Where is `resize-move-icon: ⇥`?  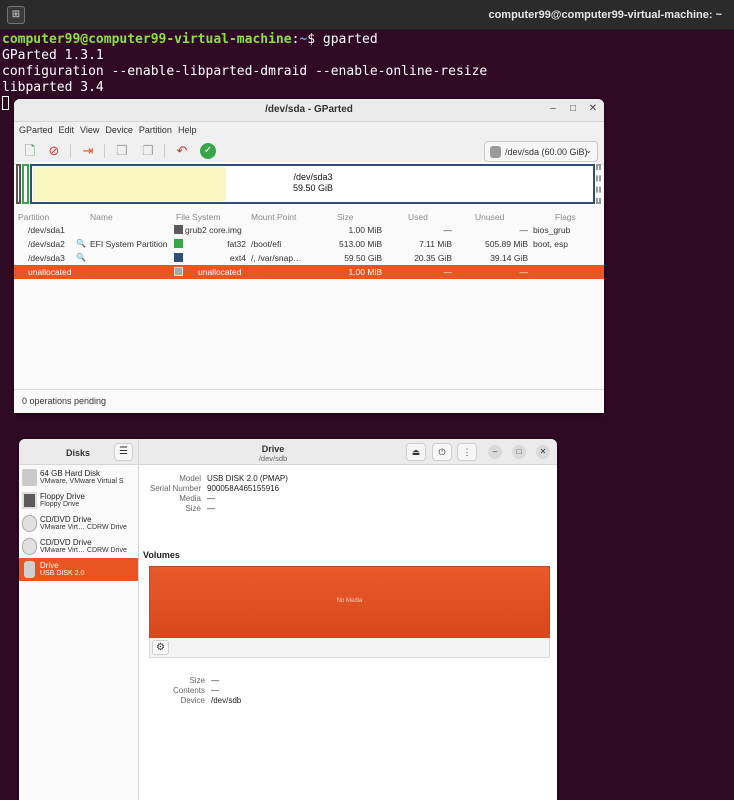 resize-move-icon: ⇥ is located at coordinates (88, 151).